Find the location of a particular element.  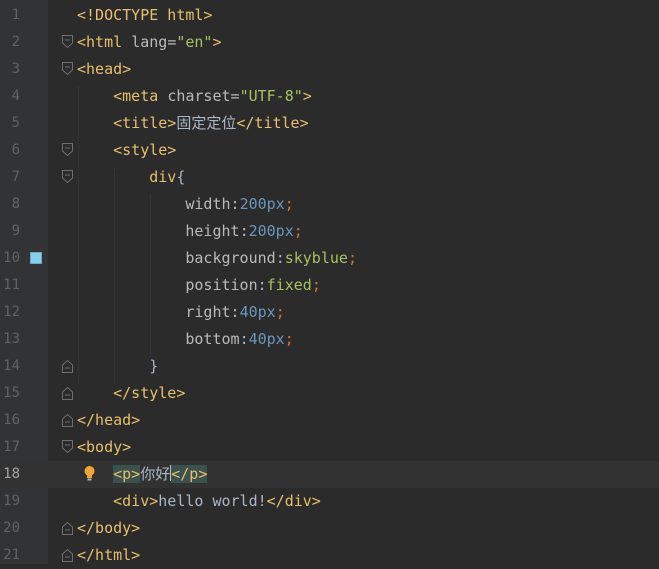

code-text: <div>hello world!</div> is located at coordinates (199, 501).